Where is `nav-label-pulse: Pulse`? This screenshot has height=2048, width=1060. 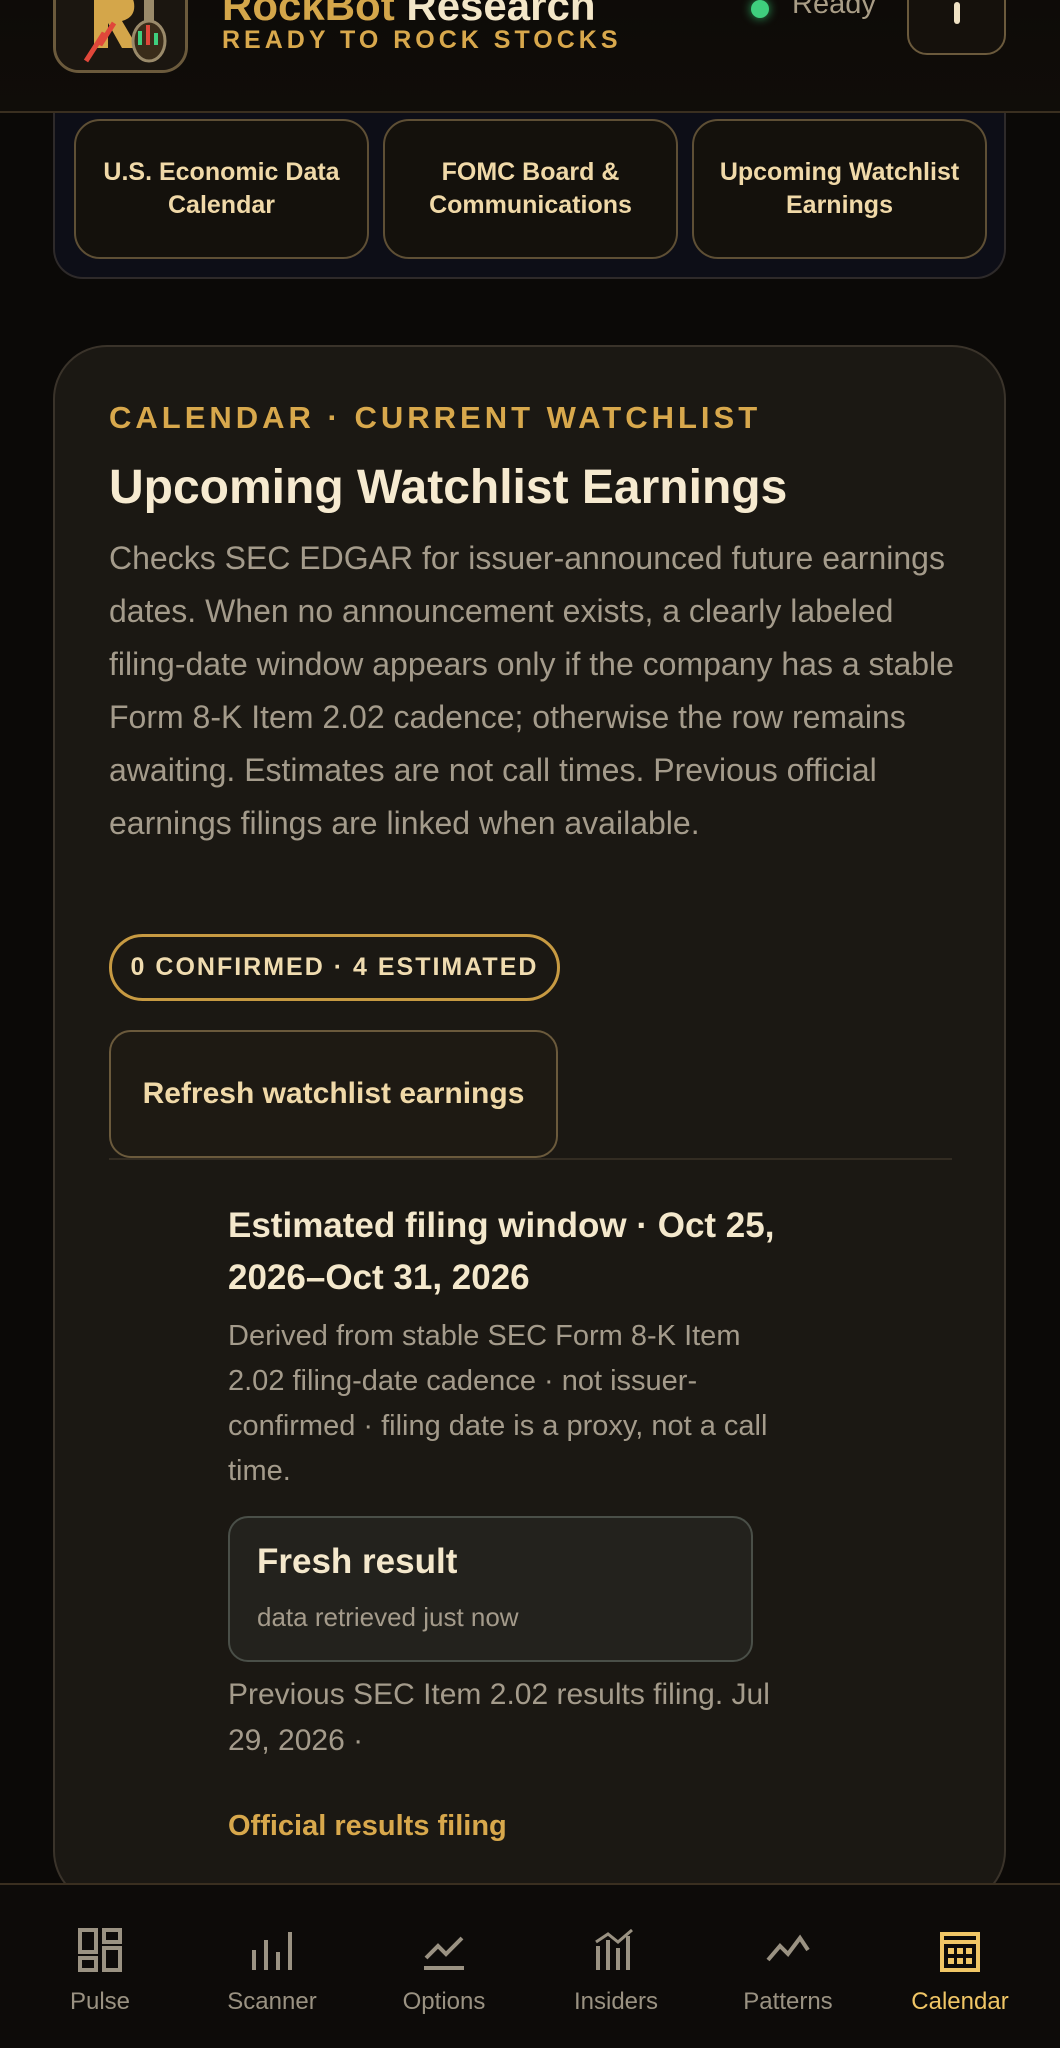
nav-label-pulse: Pulse is located at coordinates (100, 2001).